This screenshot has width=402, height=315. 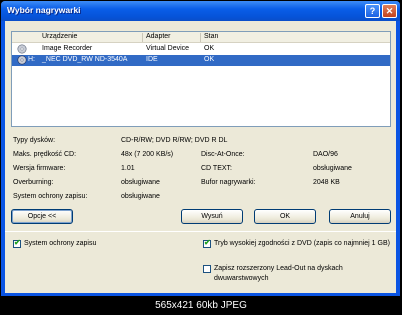 What do you see at coordinates (67, 48) in the screenshot?
I see `device-name: Image Recorder` at bounding box center [67, 48].